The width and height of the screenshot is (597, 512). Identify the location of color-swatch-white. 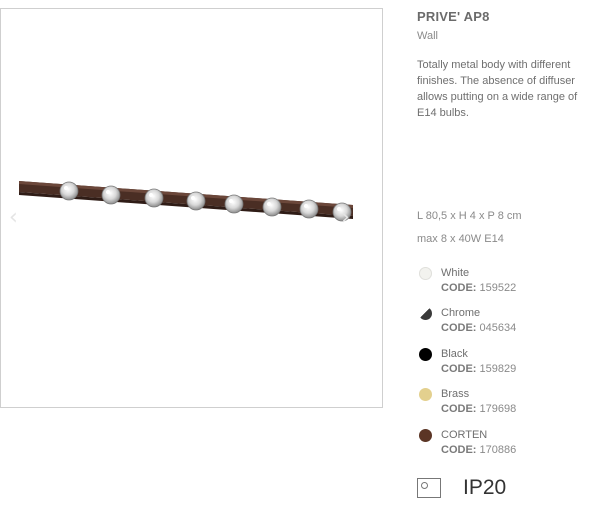
(425, 273).